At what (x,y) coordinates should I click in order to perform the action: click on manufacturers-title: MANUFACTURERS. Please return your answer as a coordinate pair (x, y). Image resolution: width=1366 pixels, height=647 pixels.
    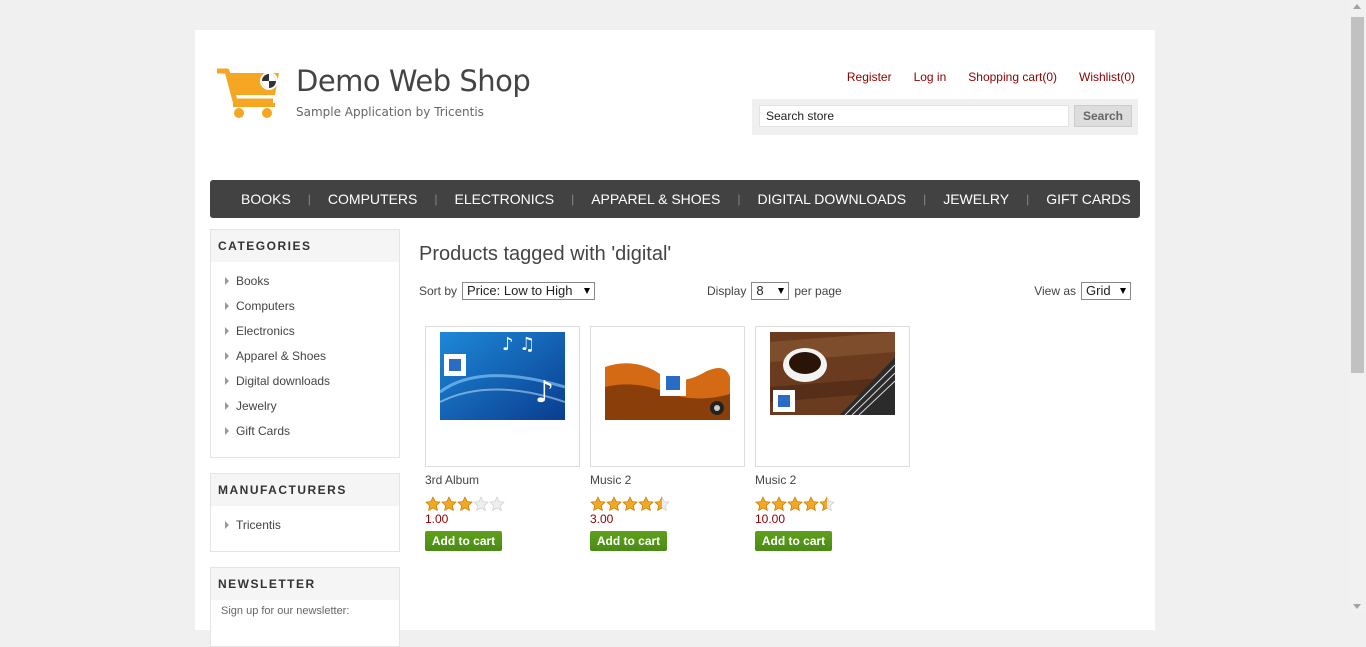
    Looking at the image, I should click on (305, 490).